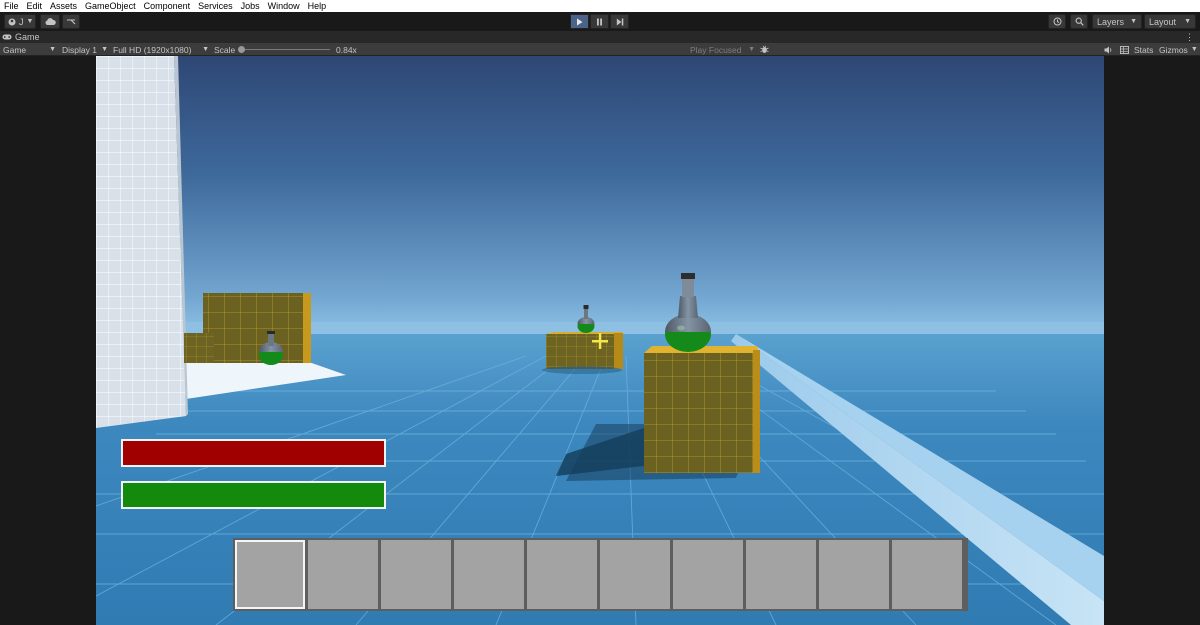  Describe the element at coordinates (284, 6) in the screenshot. I see `menu-window: Window` at that location.